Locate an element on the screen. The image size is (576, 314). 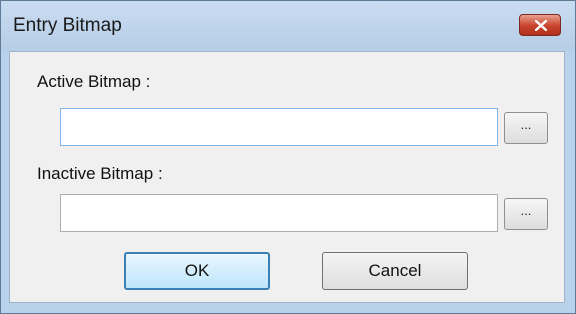
inactive-bitmap-field is located at coordinates (279, 213).